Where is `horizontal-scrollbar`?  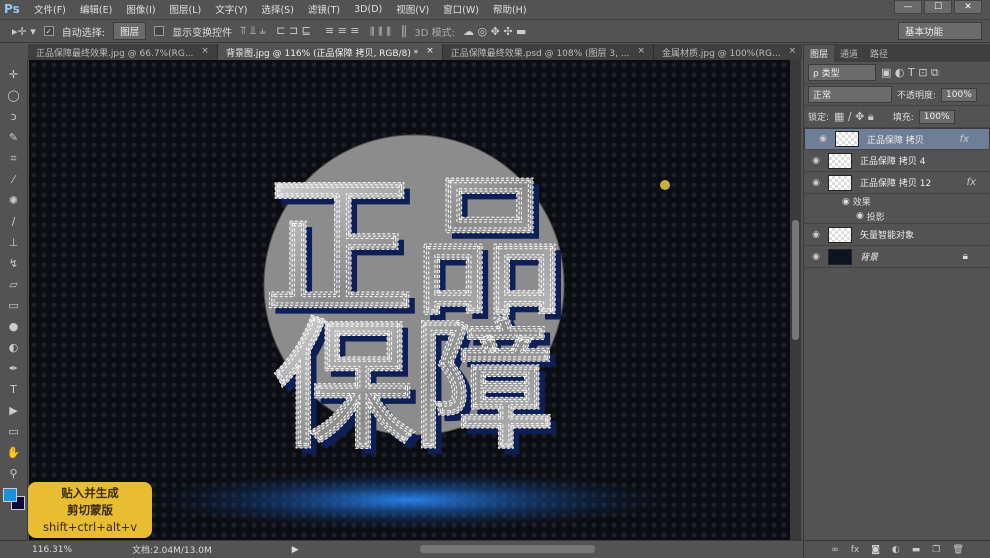 horizontal-scrollbar is located at coordinates (507, 549).